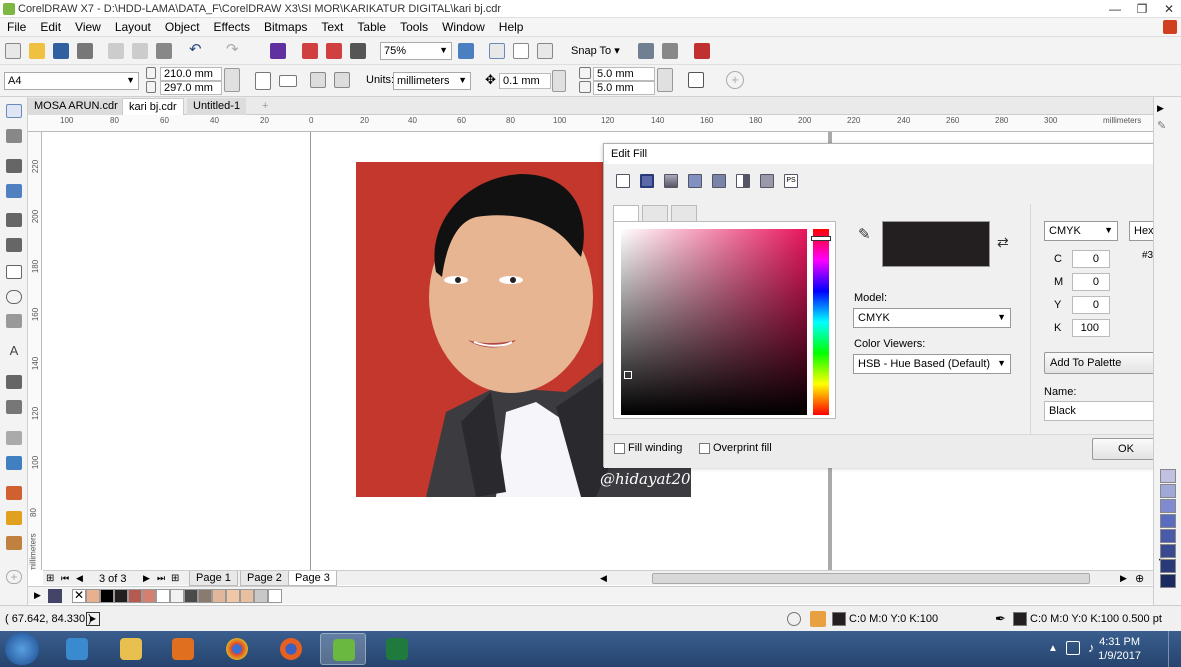 This screenshot has height=667, width=1181. What do you see at coordinates (14, 351) in the screenshot?
I see `text-tool-icon: A` at bounding box center [14, 351].